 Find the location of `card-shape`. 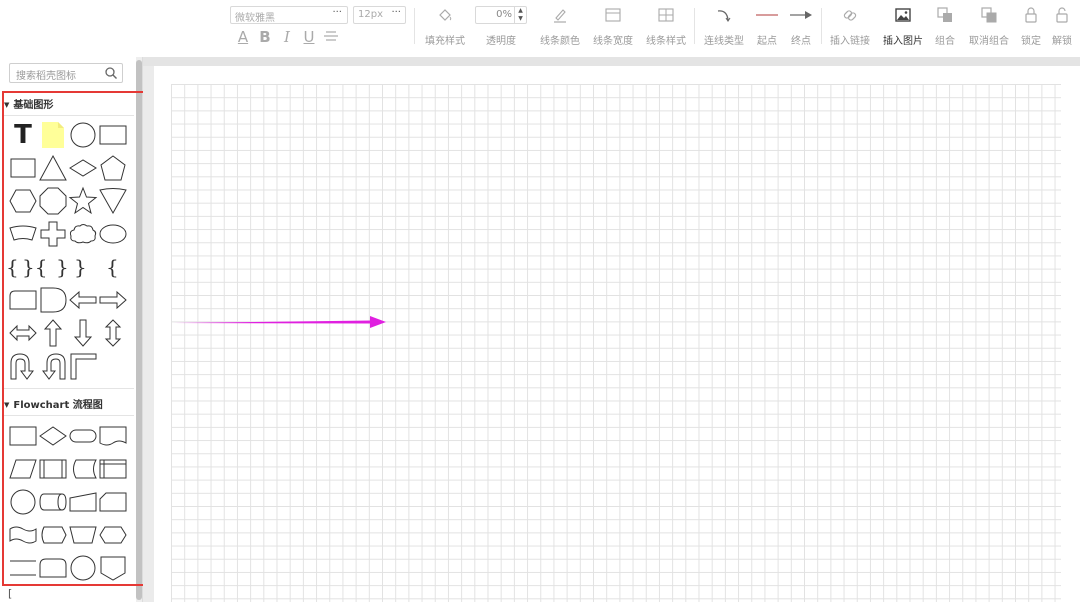

card-shape is located at coordinates (113, 502).